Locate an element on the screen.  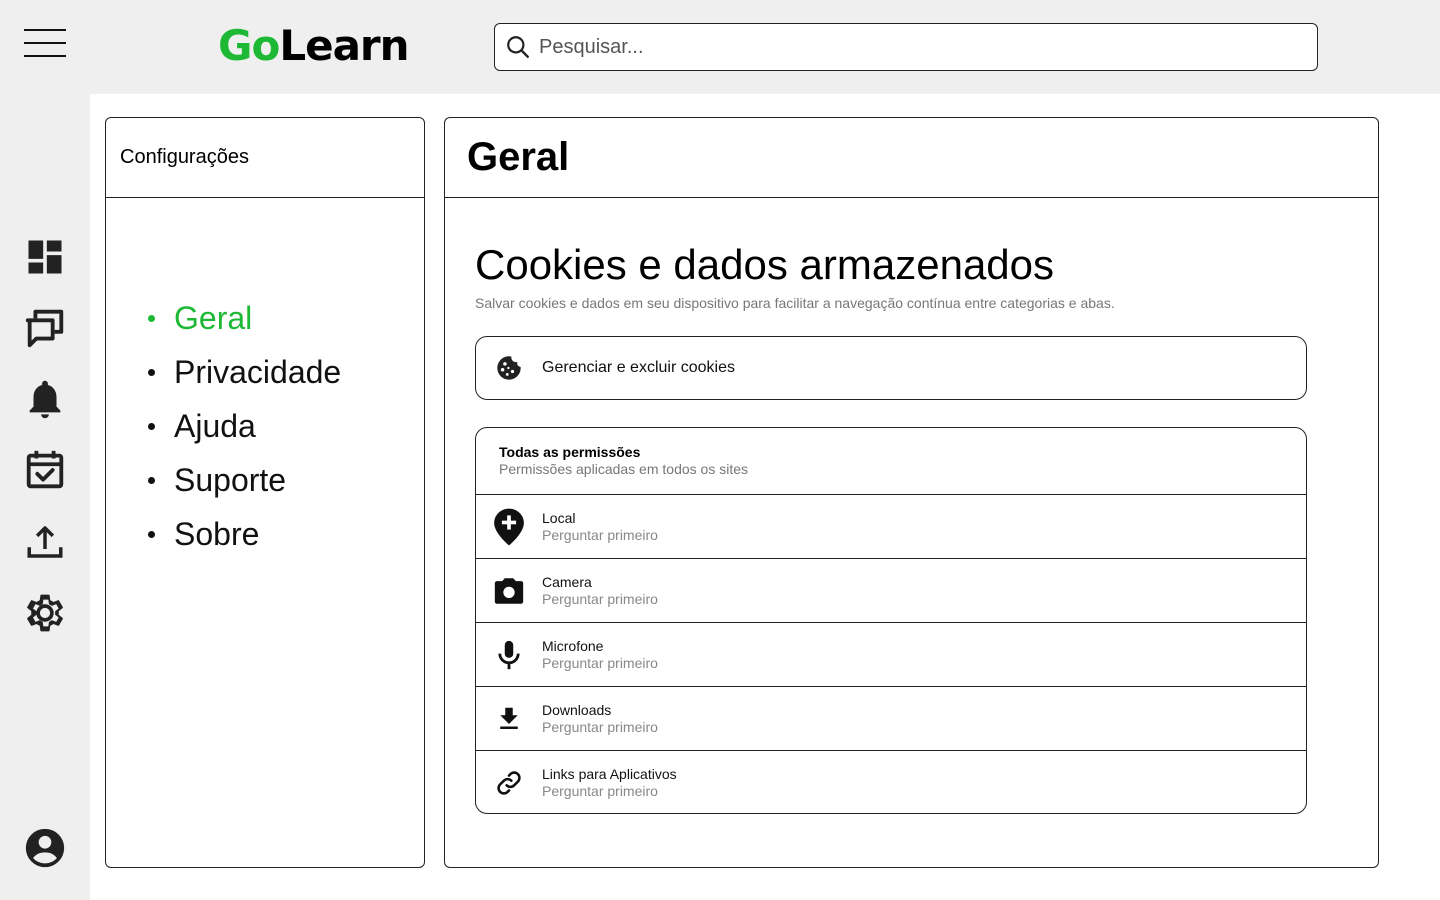
permission-microphone: Microfone Perguntar primeiro is located at coordinates (891, 655).